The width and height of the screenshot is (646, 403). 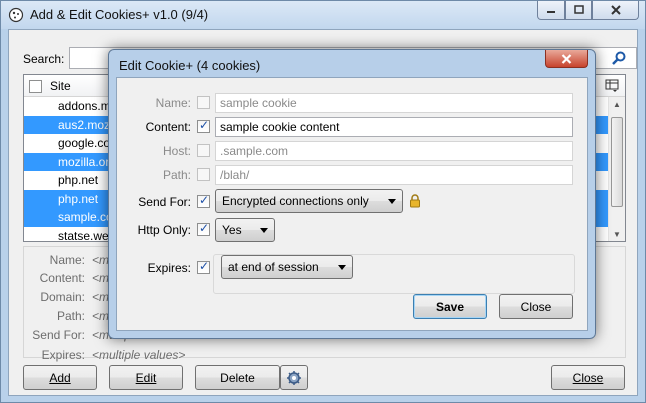 I want to click on dialog-close-button, so click(x=566, y=59).